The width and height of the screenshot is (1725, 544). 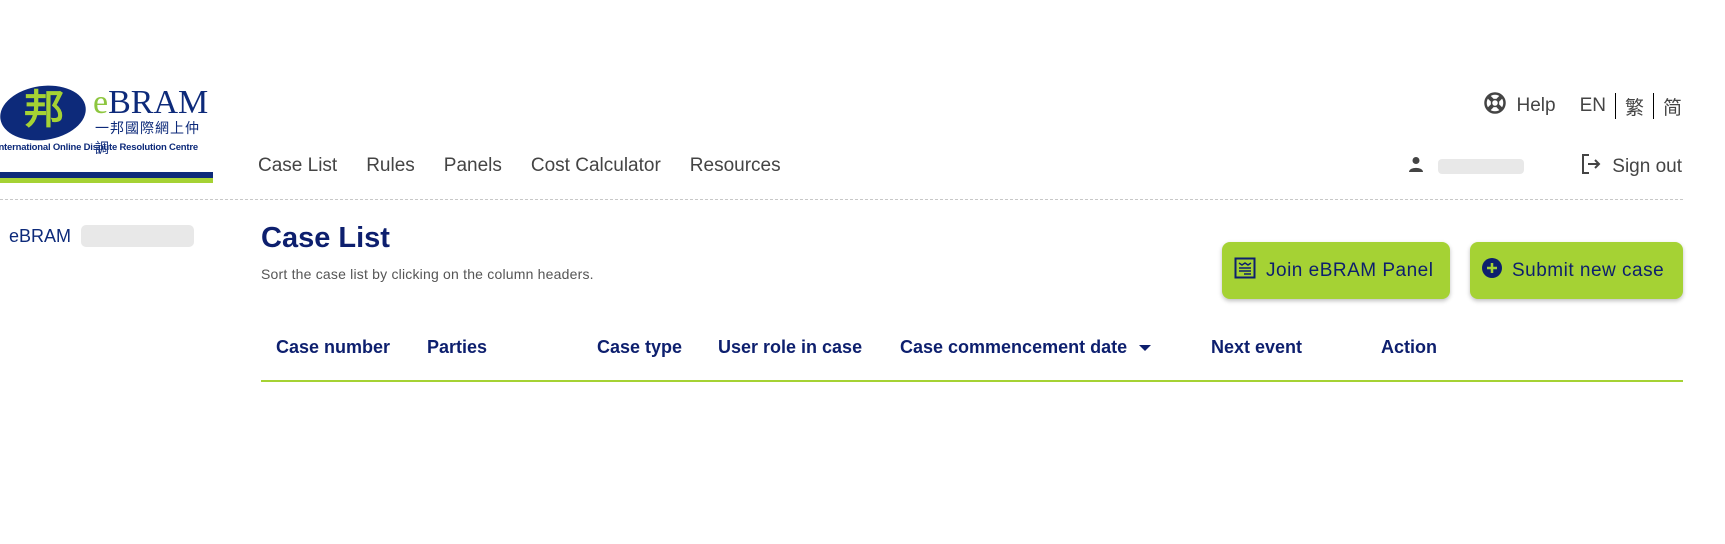 I want to click on lang-simplified-chinese: 简, so click(x=1668, y=106).